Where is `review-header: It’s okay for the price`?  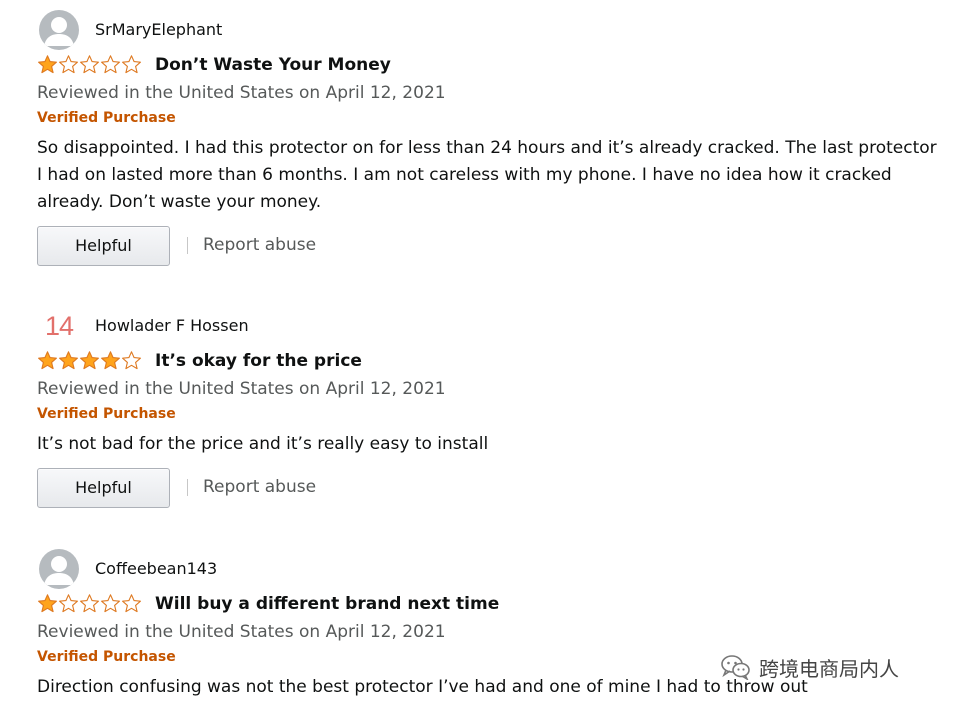
review-header: It’s okay for the price is located at coordinates (487, 362).